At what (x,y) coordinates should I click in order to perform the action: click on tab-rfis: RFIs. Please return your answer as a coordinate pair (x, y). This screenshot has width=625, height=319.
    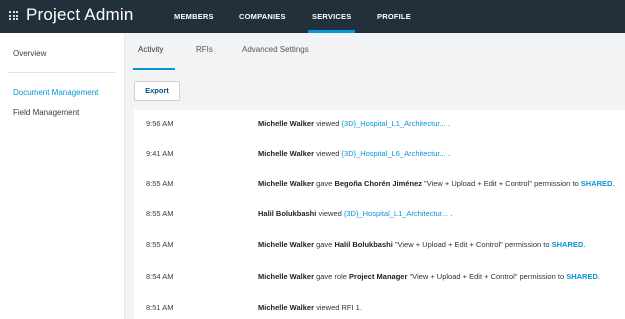
    Looking at the image, I should click on (204, 49).